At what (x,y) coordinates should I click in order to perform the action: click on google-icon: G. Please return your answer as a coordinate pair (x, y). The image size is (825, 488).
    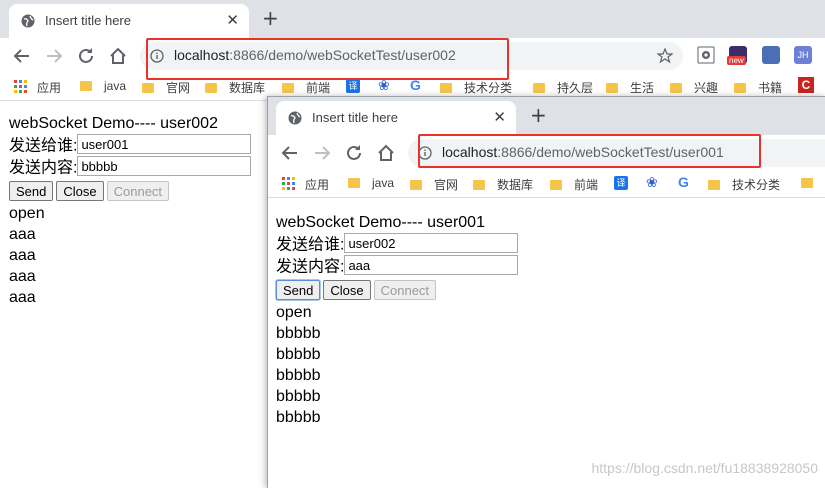
    Looking at the image, I should click on (683, 182).